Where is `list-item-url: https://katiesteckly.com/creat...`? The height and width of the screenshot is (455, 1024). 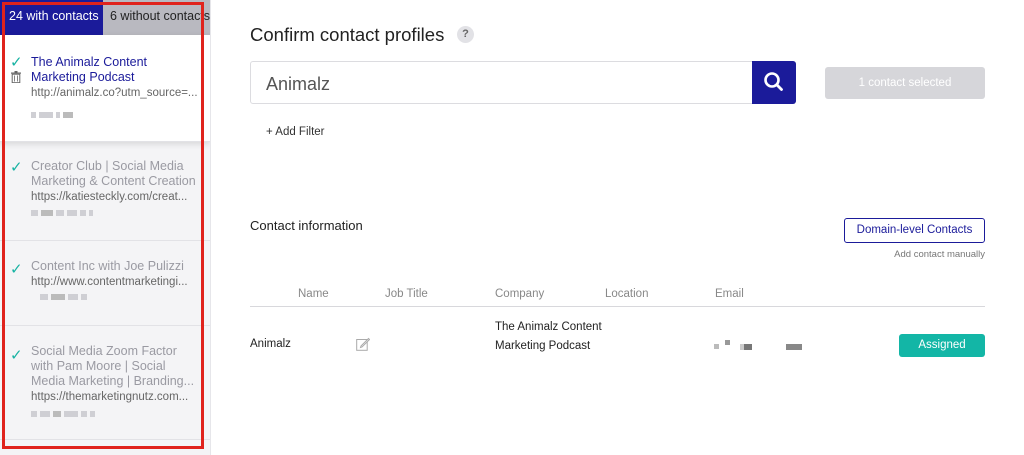
list-item-url: https://katiesteckly.com/creat... is located at coordinates (109, 197).